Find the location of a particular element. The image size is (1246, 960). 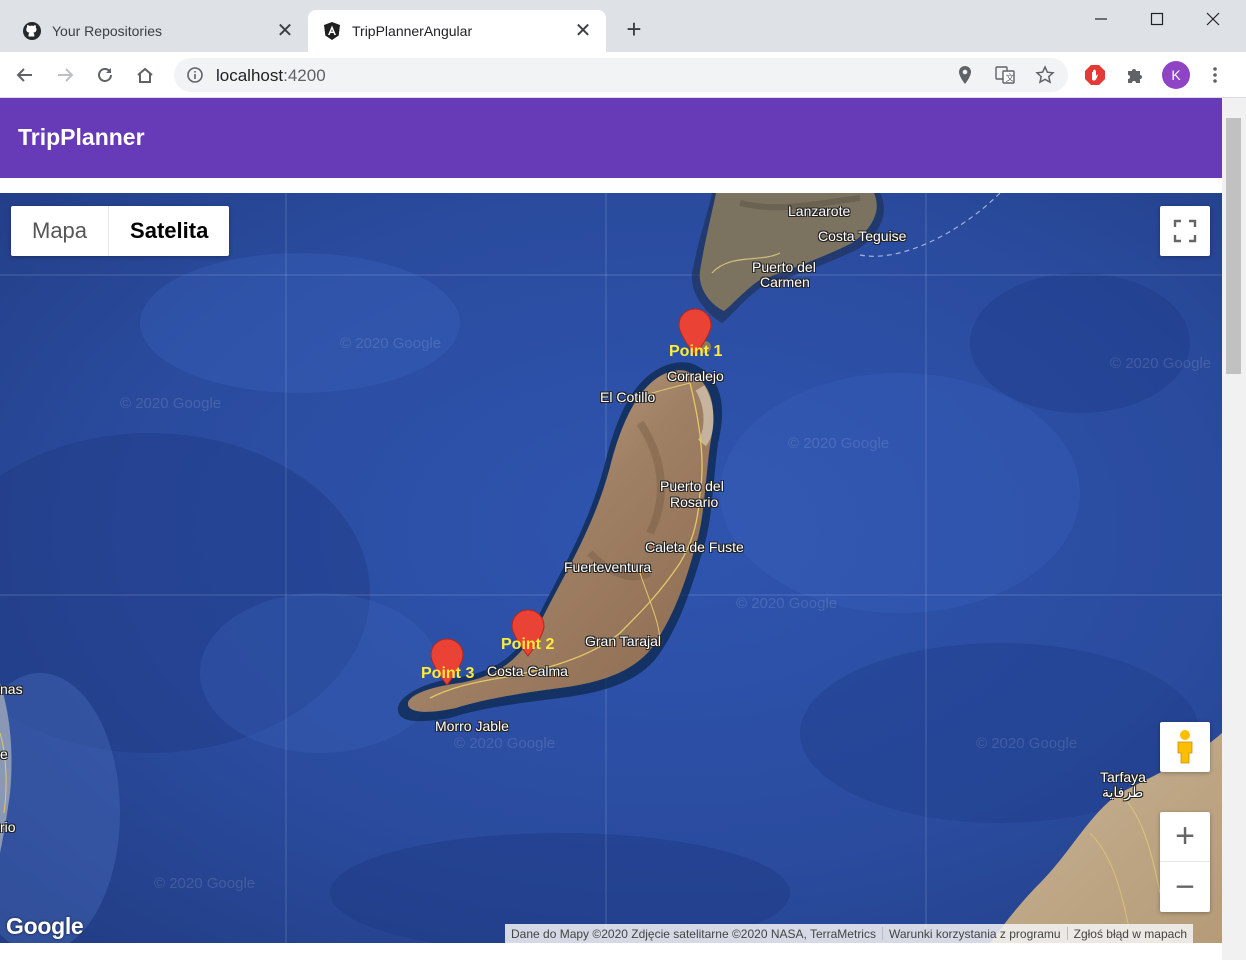

place-label: Gran Tarajal is located at coordinates (623, 641).